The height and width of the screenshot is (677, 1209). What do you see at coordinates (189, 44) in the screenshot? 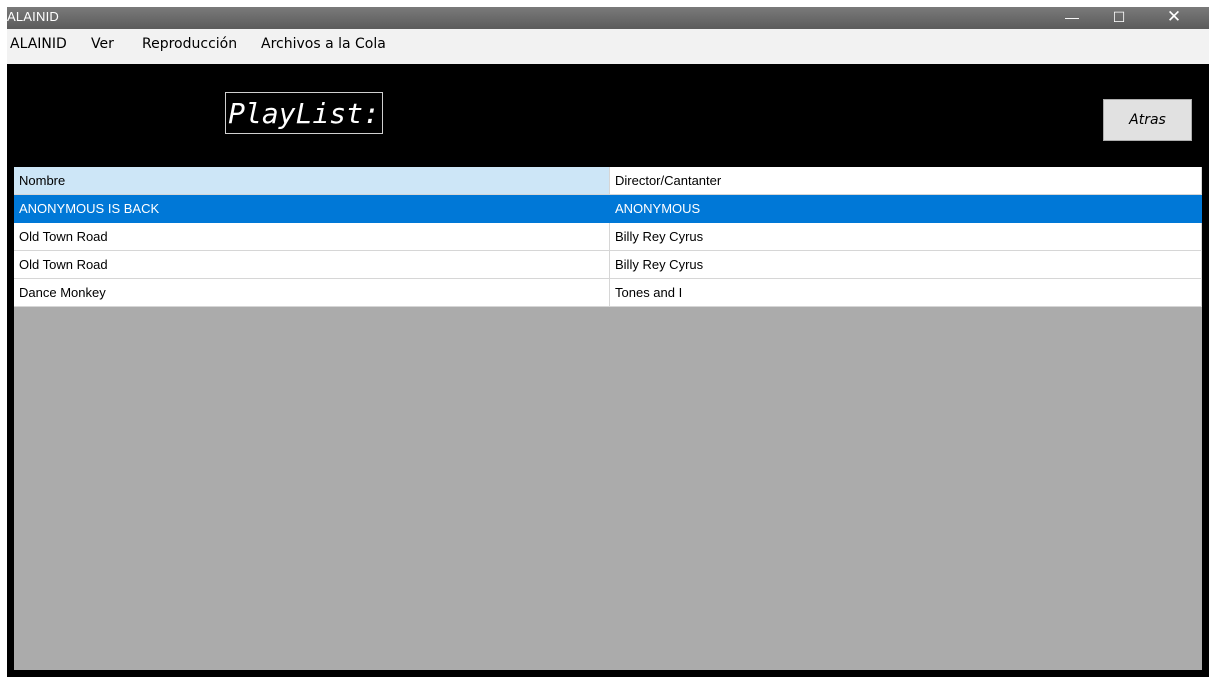
I see `menu-item-reproduccion: Reproducción` at bounding box center [189, 44].